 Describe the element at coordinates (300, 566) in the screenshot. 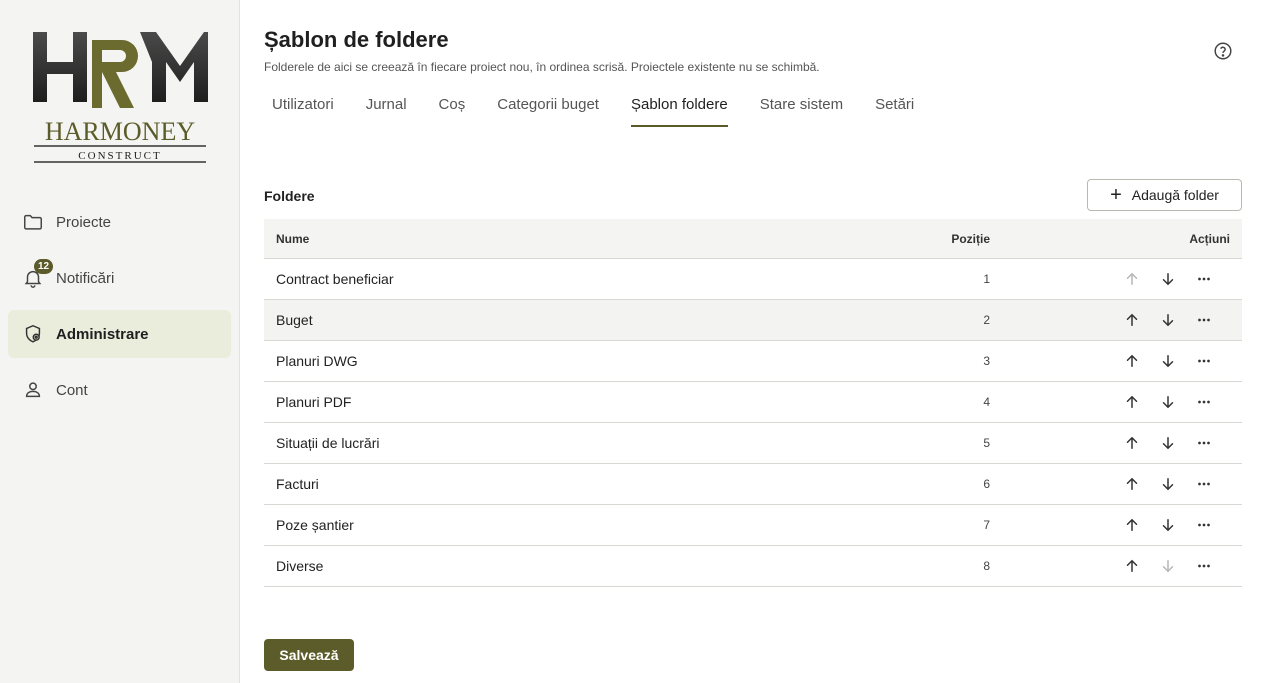

I see `folder-name: Diverse` at that location.